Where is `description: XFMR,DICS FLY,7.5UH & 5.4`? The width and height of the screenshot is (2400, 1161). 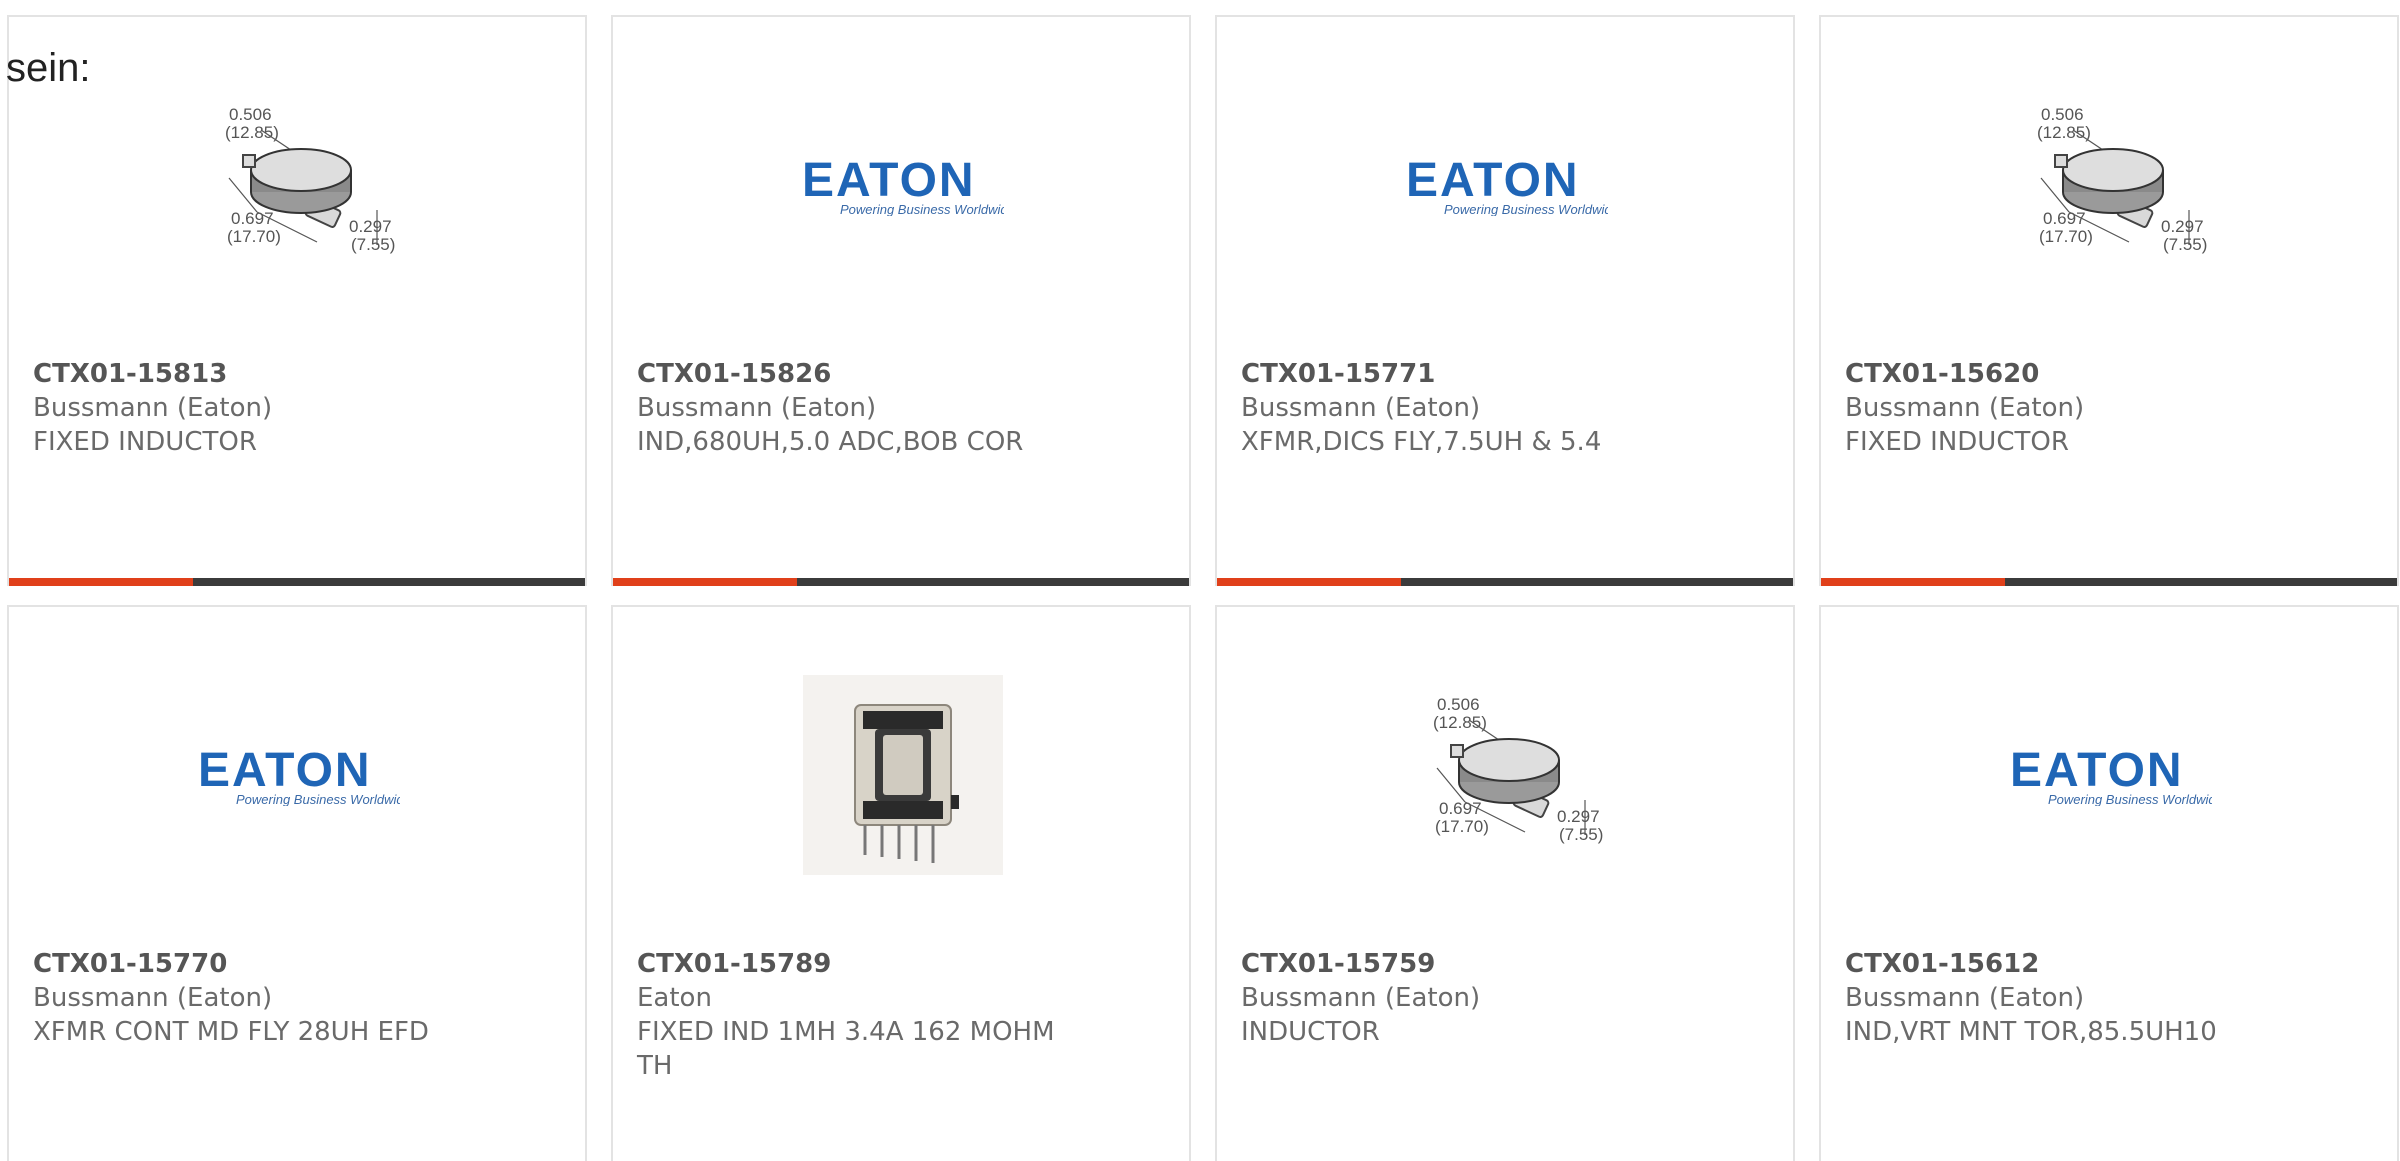 description: XFMR,DICS FLY,7.5UH & 5.4 is located at coordinates (1421, 442).